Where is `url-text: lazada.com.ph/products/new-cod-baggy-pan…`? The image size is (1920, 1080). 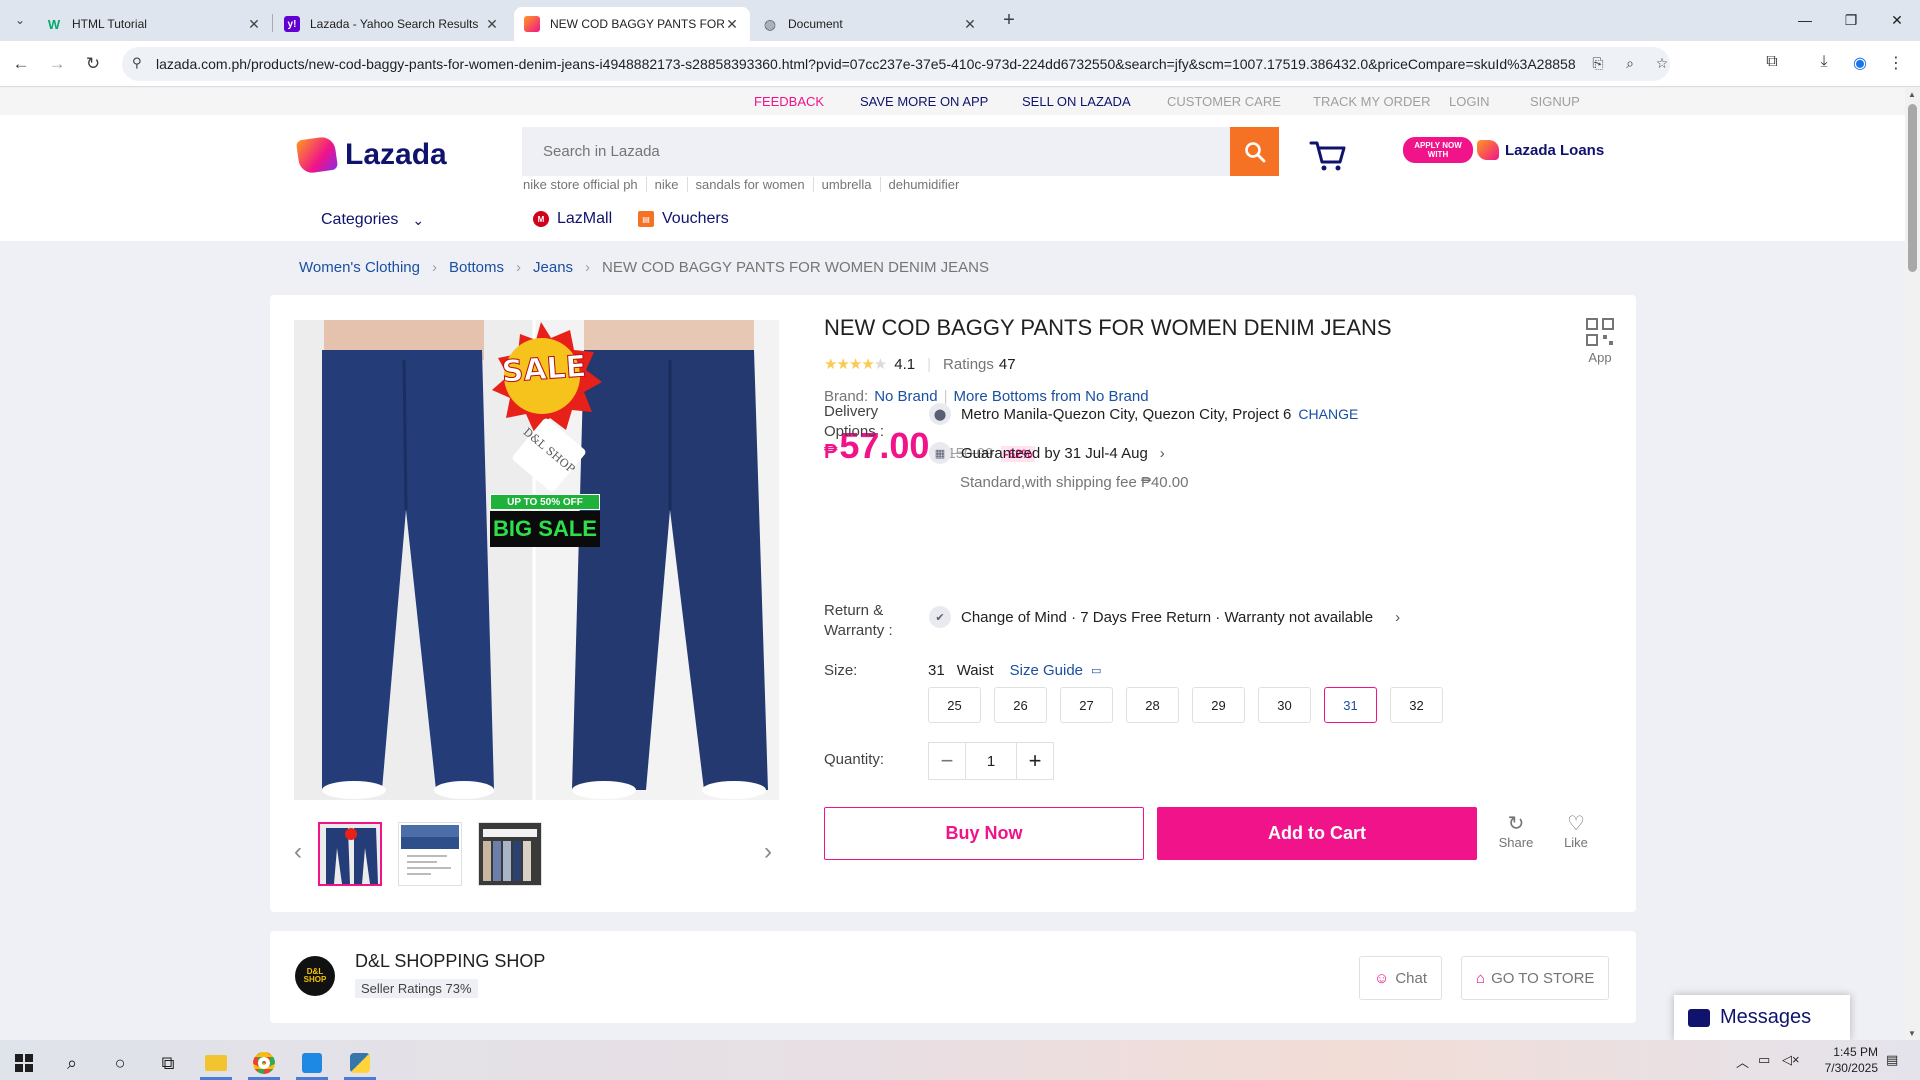 url-text: lazada.com.ph/products/new-cod-baggy-pan… is located at coordinates (866, 64).